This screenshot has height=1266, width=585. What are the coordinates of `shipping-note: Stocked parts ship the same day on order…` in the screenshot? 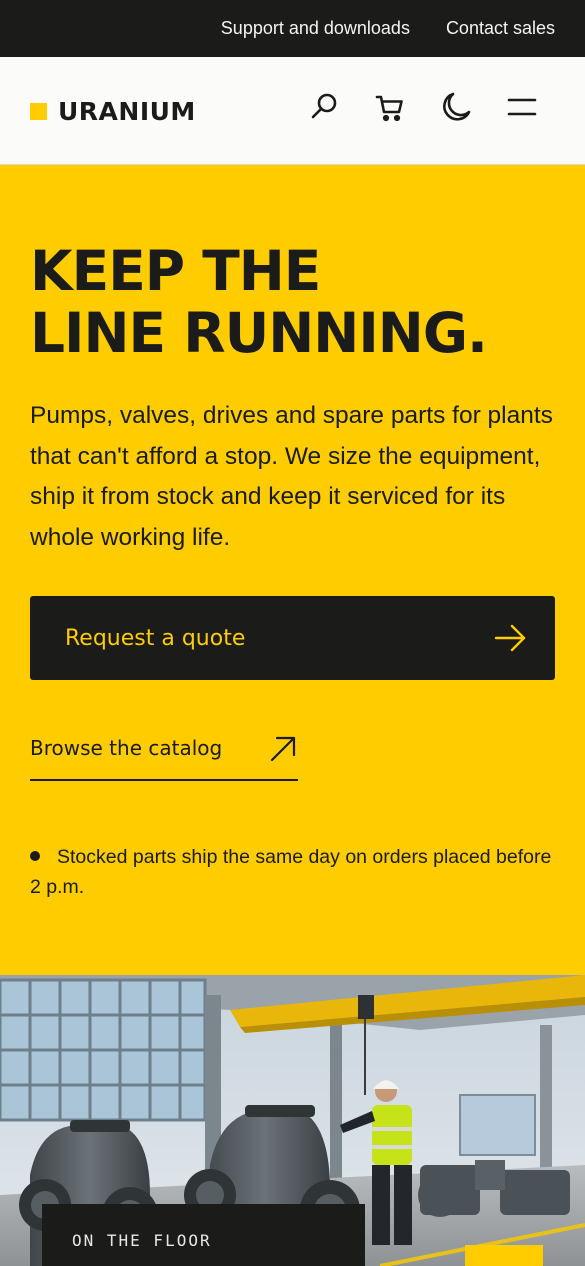 It's located at (295, 872).